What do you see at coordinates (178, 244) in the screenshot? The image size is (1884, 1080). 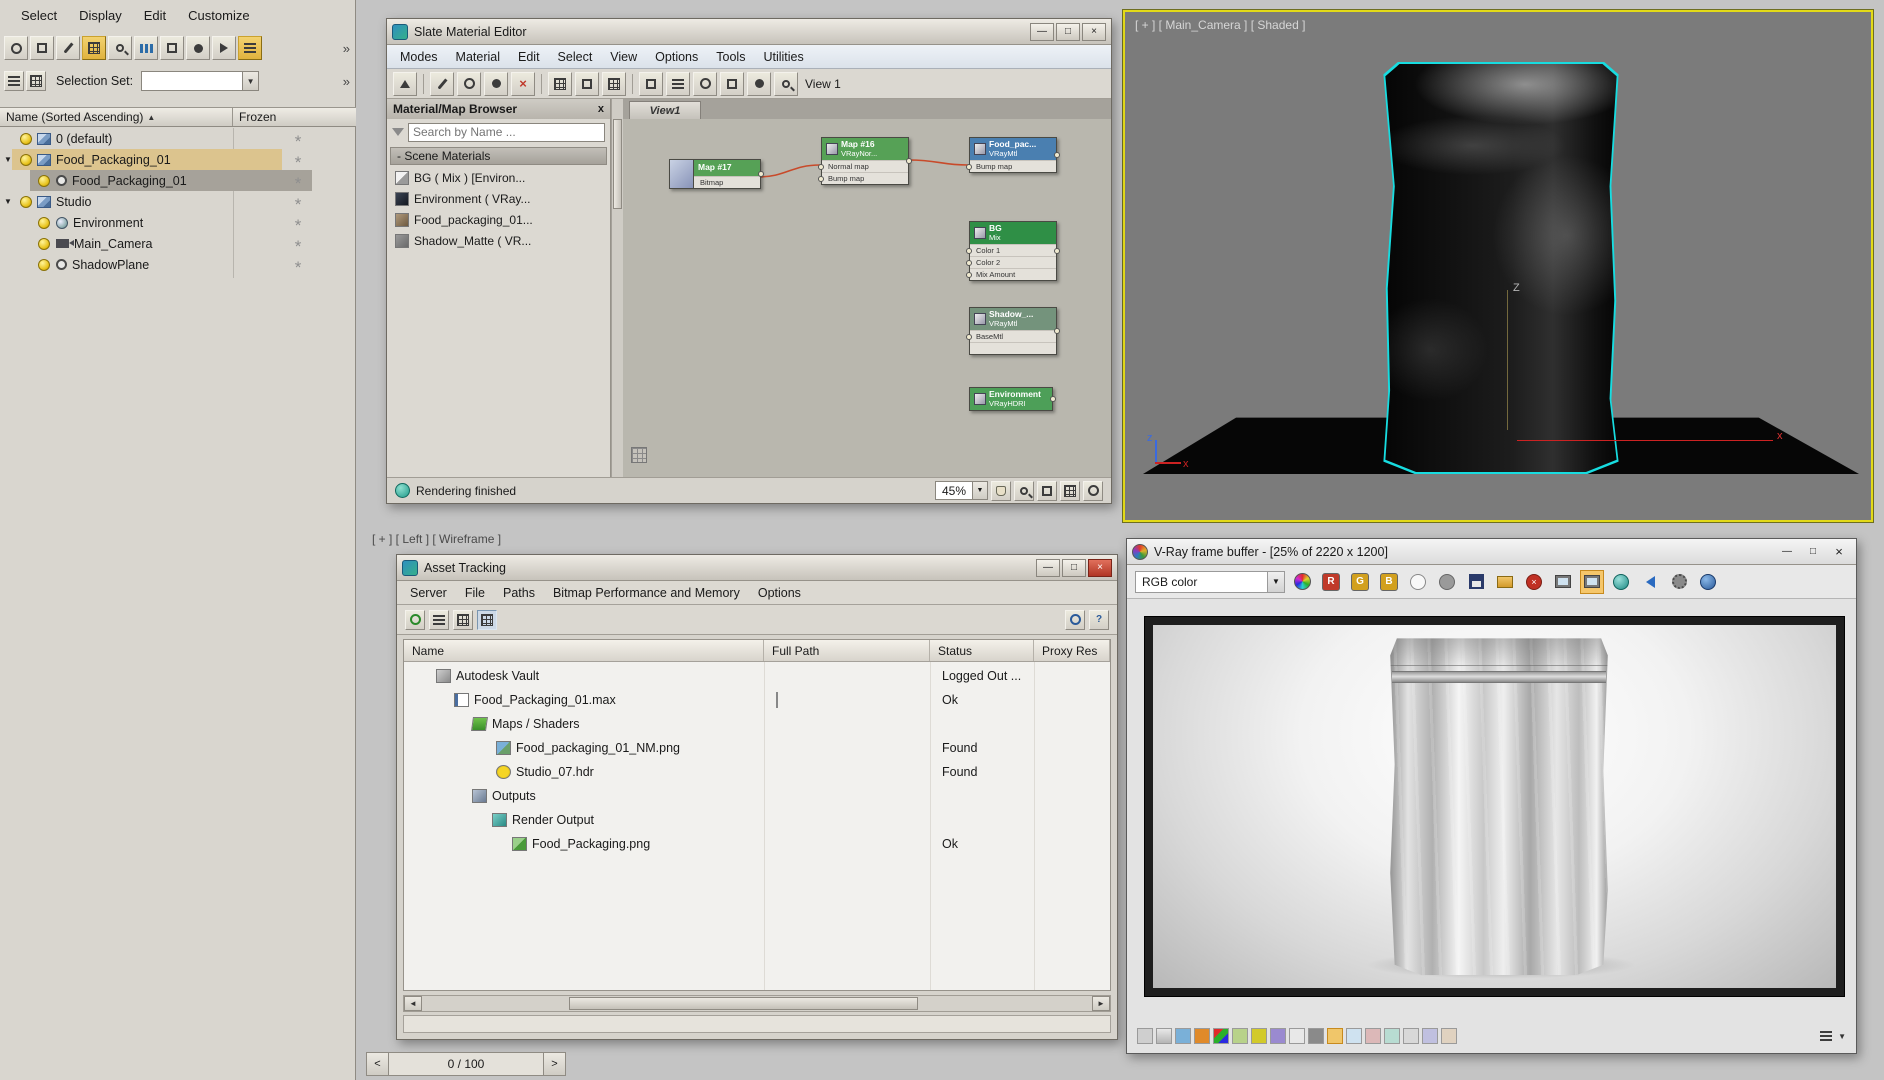 I see `explorer-row-main-camera: Main_Camera *` at bounding box center [178, 244].